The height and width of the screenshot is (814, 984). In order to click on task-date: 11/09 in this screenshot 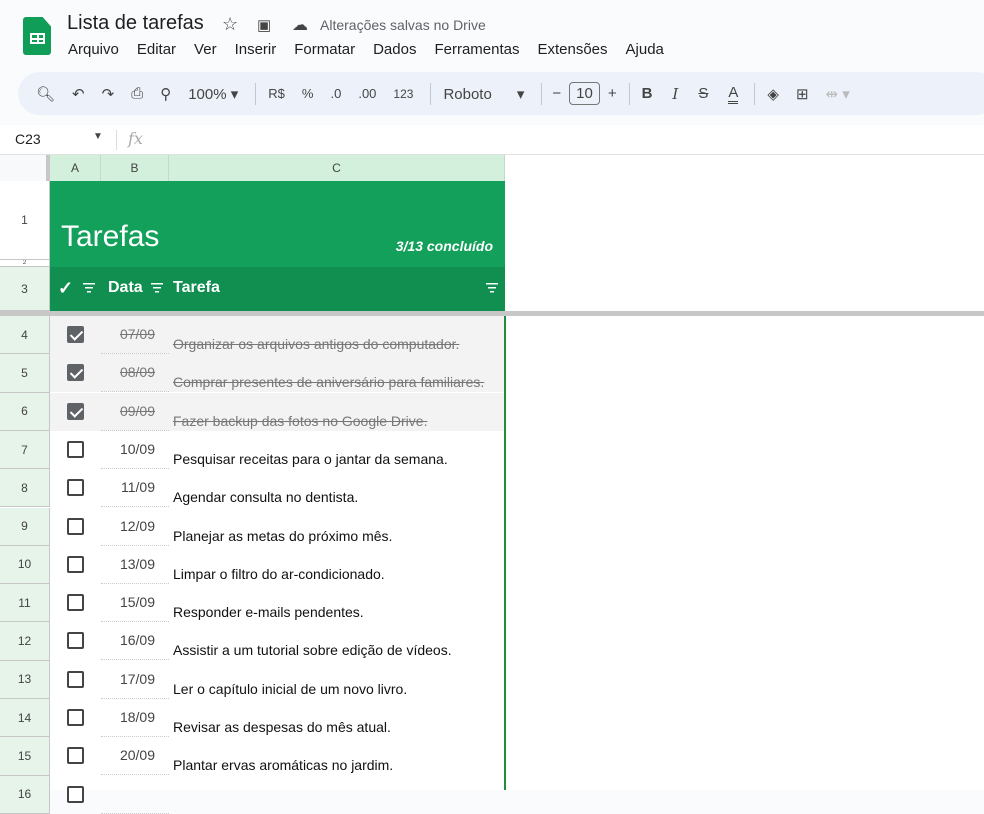, I will do `click(135, 493)`.